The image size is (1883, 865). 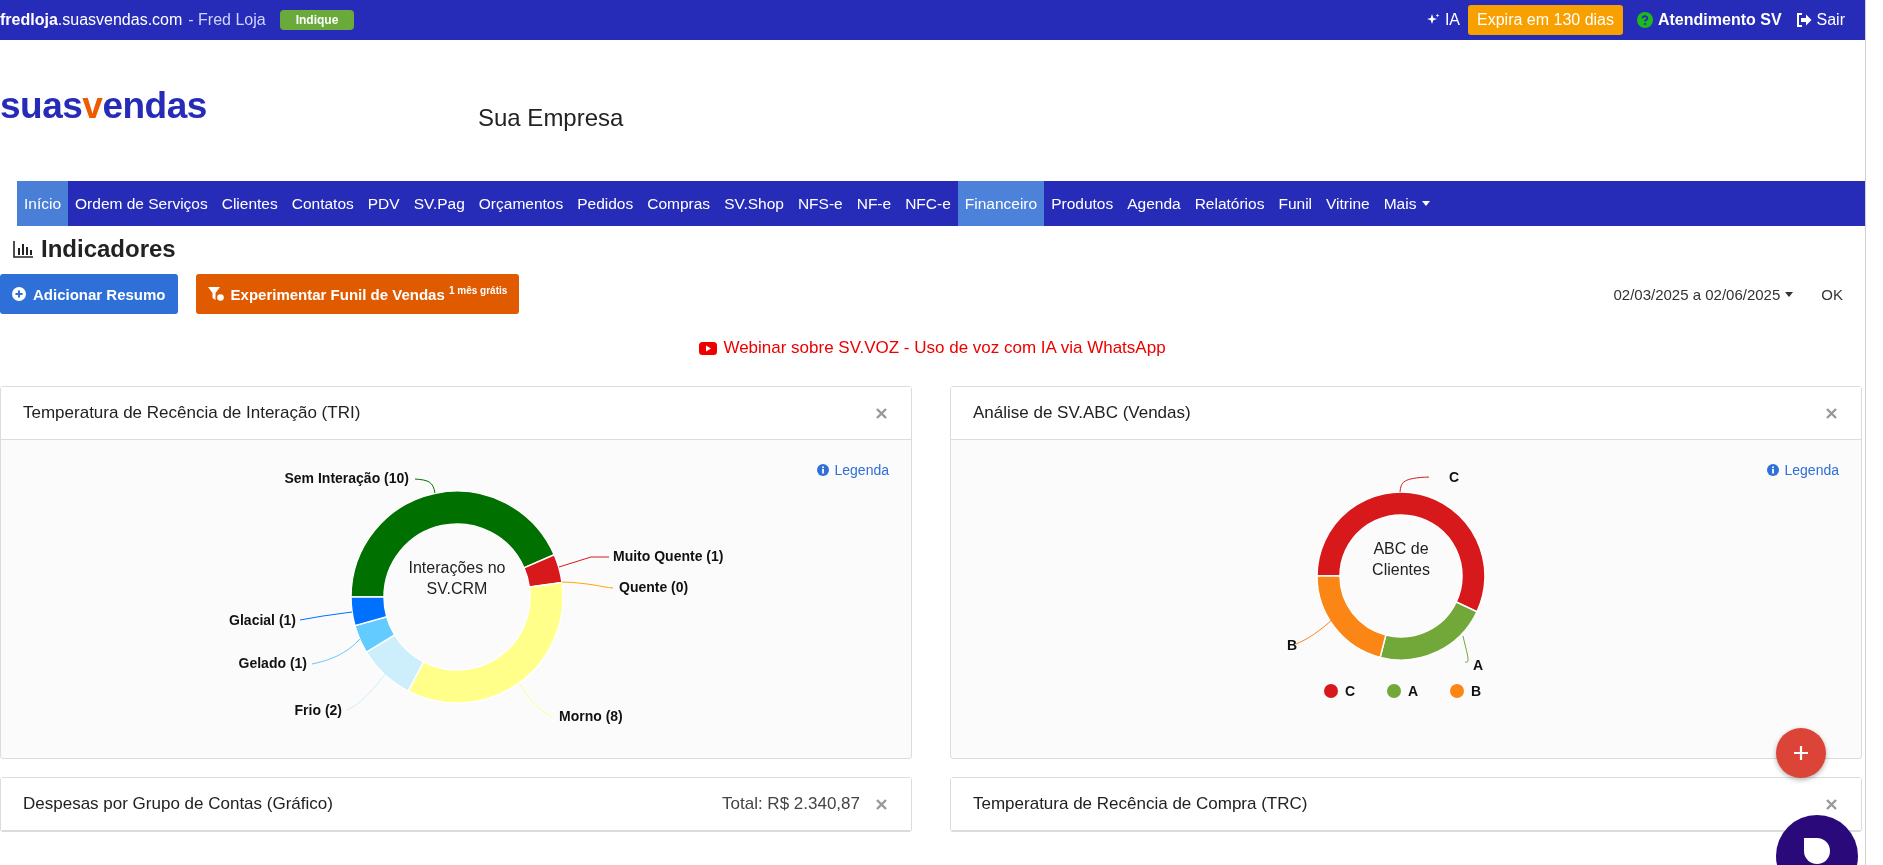 What do you see at coordinates (23, 249) in the screenshot?
I see `bar-chart-icon` at bounding box center [23, 249].